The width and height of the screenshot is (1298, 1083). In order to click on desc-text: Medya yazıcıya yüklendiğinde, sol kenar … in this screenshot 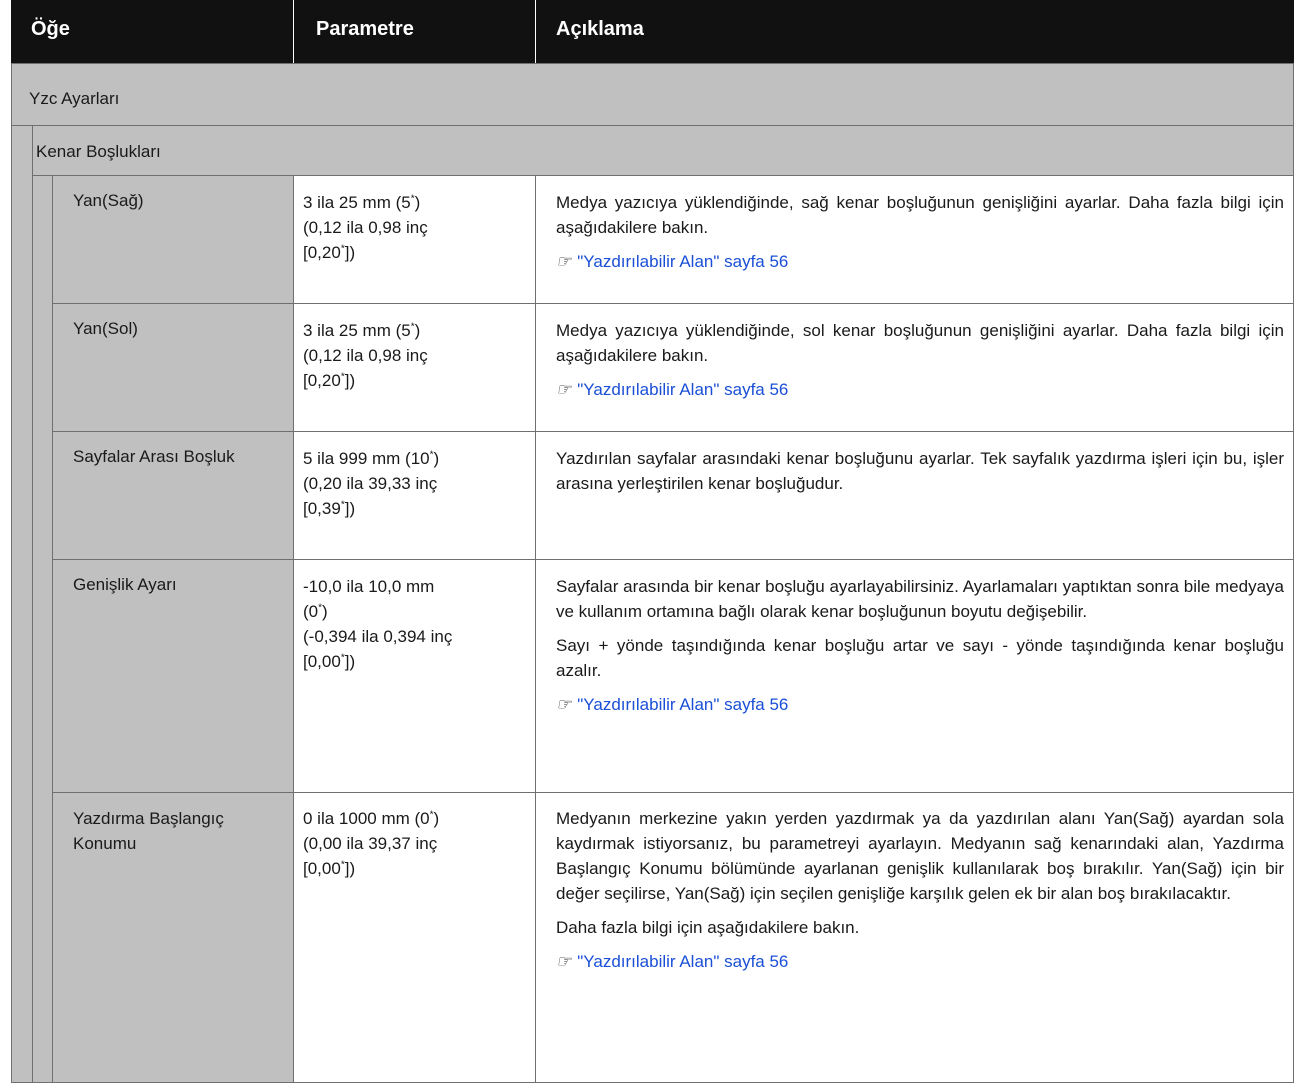, I will do `click(920, 343)`.